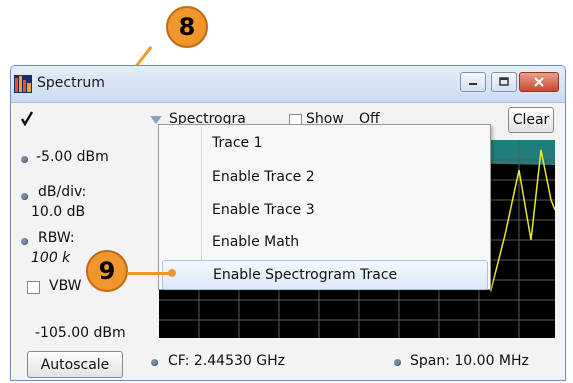  What do you see at coordinates (325, 243) in the screenshot?
I see `menu-item-enable-math: Enable Math` at bounding box center [325, 243].